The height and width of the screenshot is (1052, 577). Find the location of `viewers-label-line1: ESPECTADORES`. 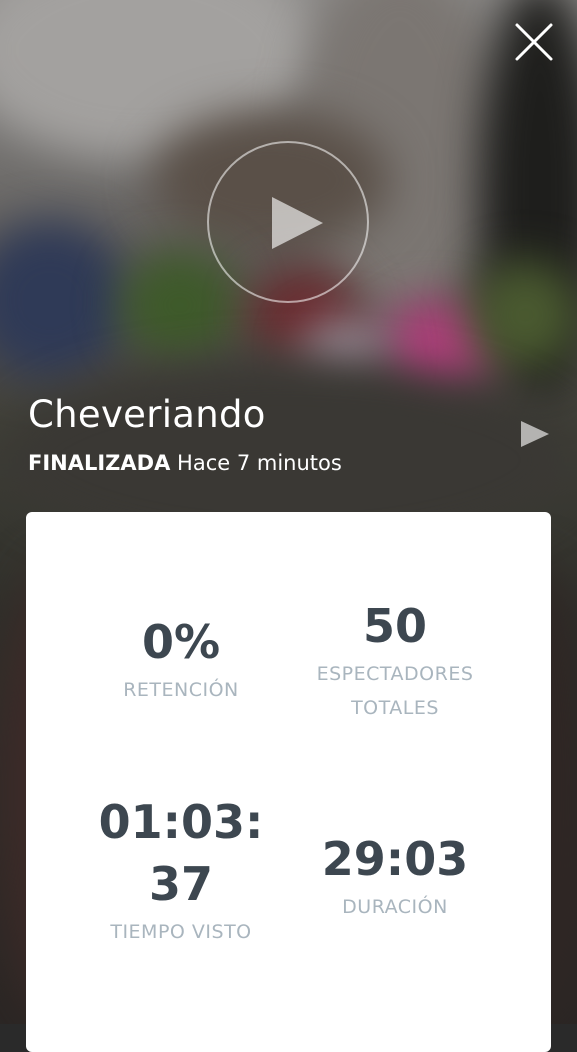

viewers-label-line1: ESPECTADORES is located at coordinates (395, 674).